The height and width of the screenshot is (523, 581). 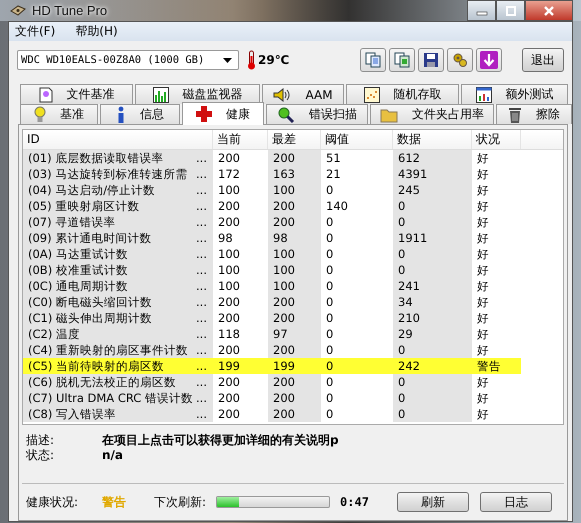 I want to click on close-icon, so click(x=549, y=11).